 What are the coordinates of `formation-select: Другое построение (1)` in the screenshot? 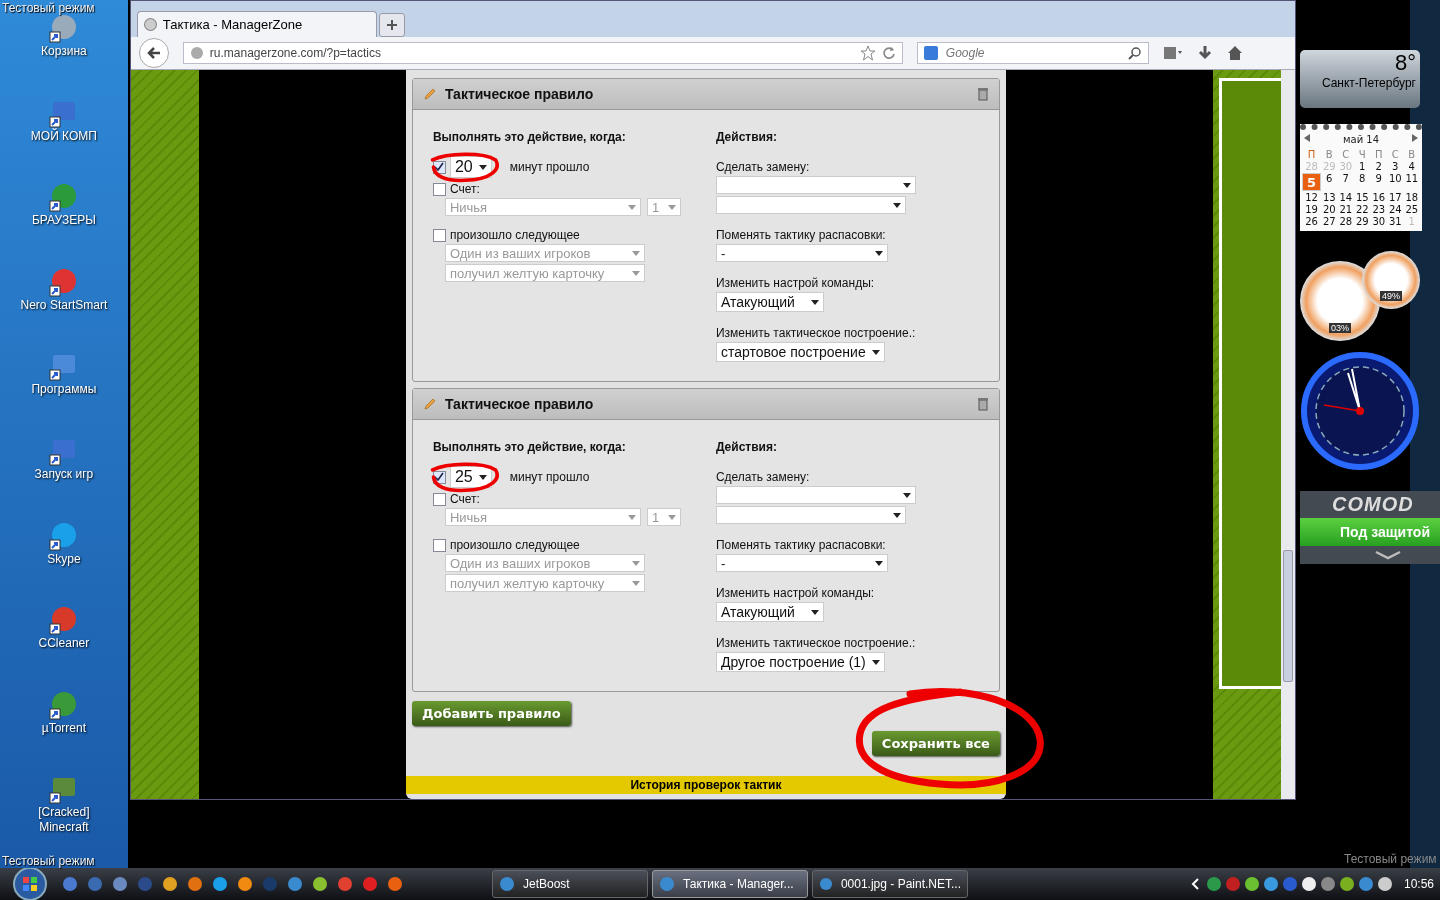 It's located at (800, 662).